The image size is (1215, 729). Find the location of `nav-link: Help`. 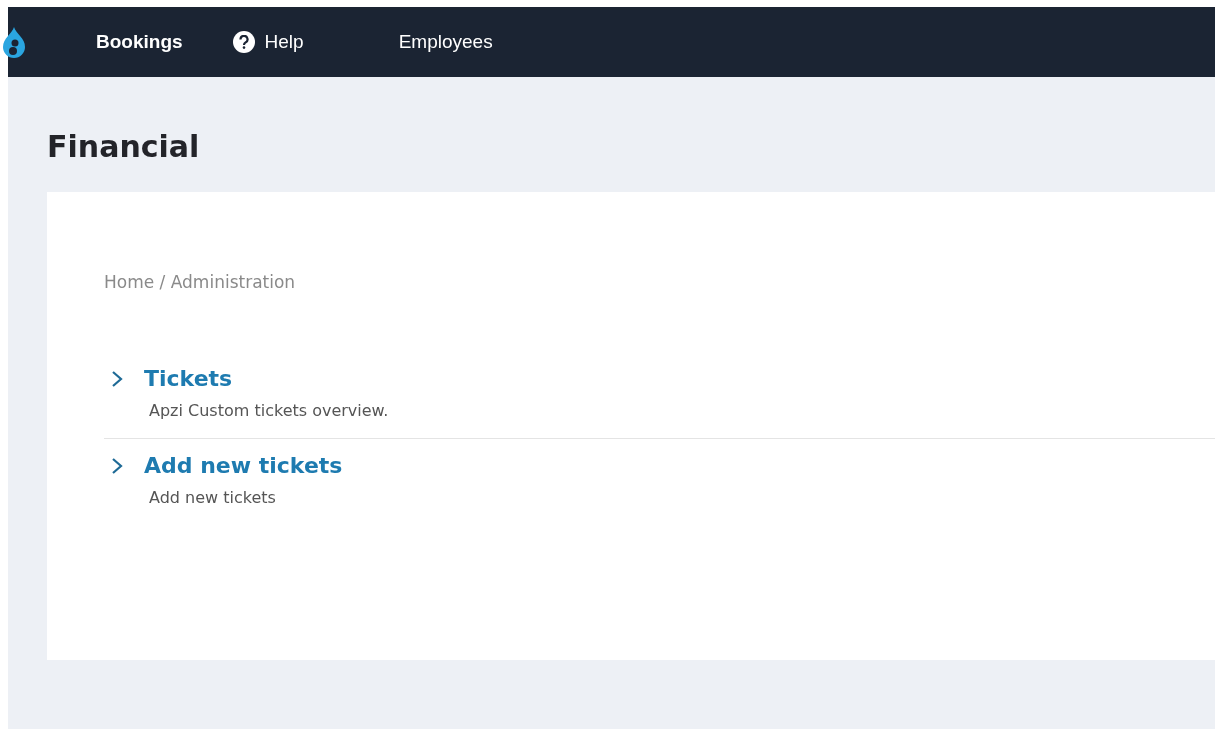

nav-link: Help is located at coordinates (268, 42).